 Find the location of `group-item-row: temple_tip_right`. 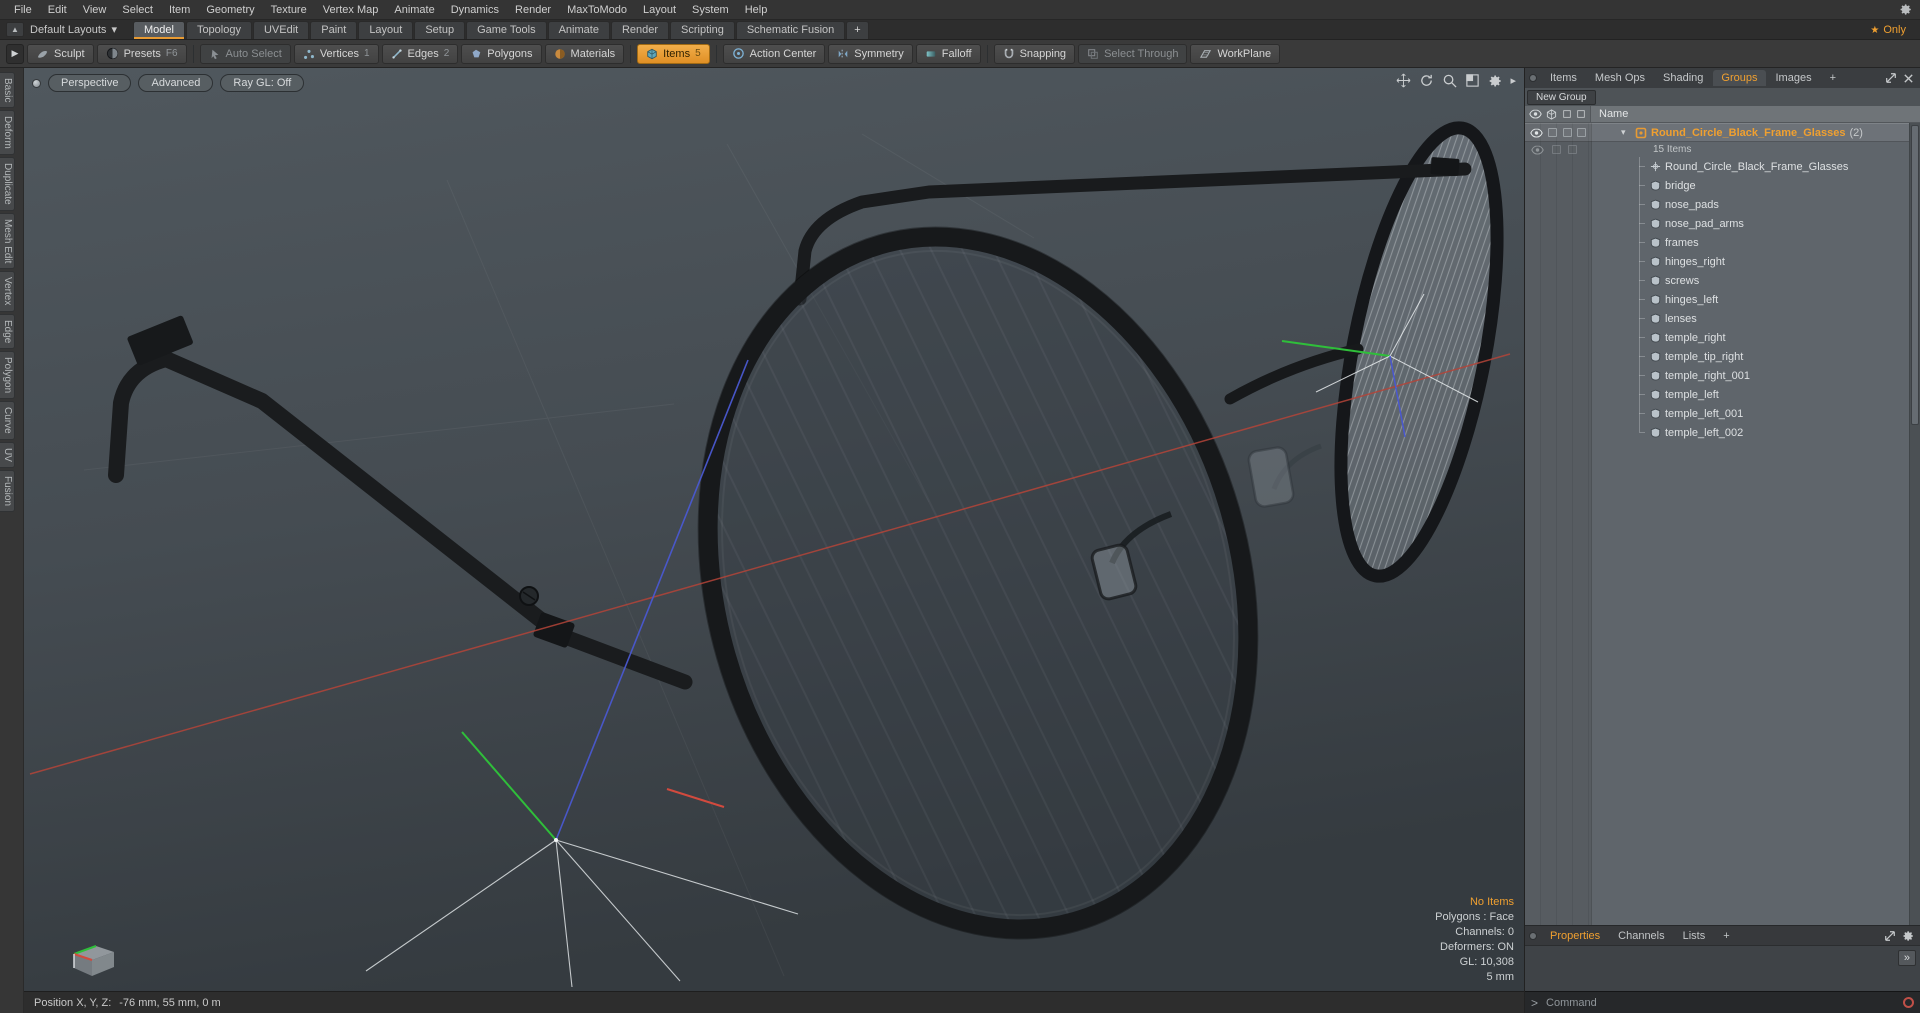

group-item-row: temple_tip_right is located at coordinates (1722, 356).